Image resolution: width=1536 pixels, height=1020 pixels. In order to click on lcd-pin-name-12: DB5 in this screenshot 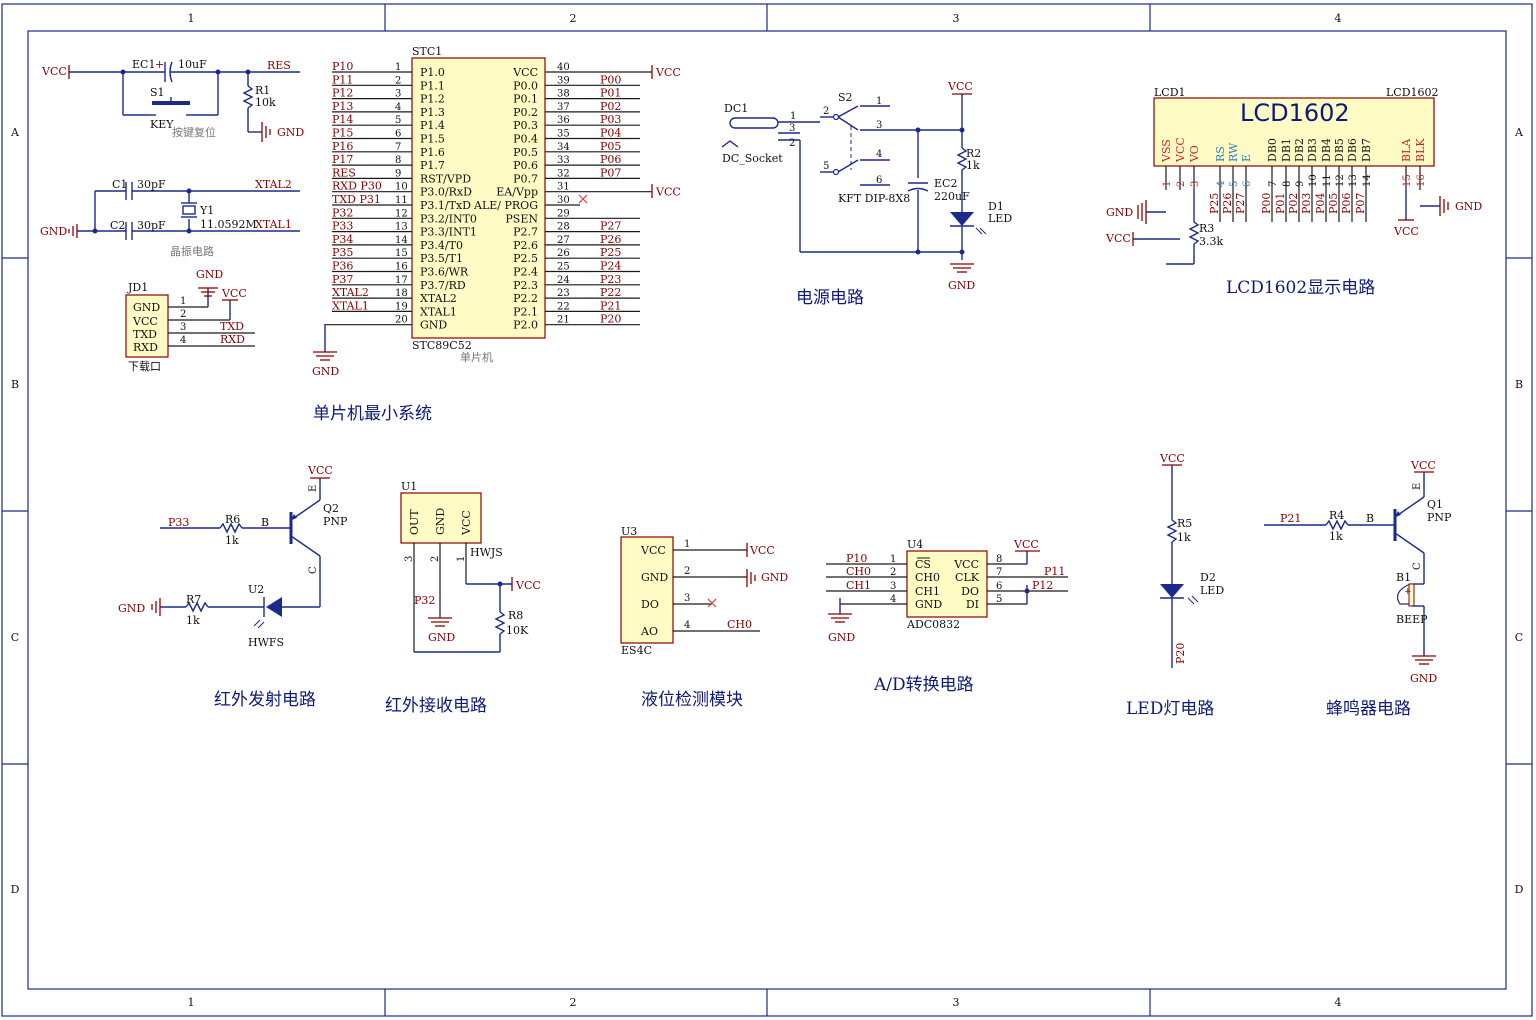, I will do `click(1339, 150)`.